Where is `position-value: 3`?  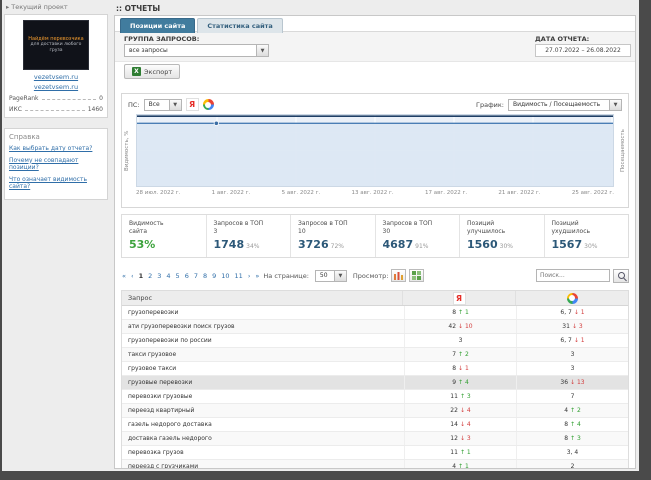 position-value: 3 is located at coordinates (572, 354).